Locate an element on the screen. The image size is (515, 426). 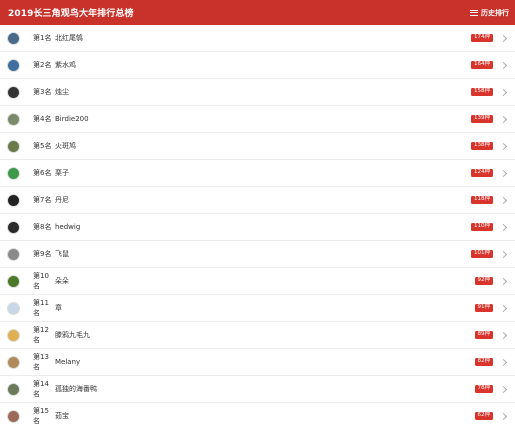
user-name: 飞鼠 is located at coordinates (62, 254).